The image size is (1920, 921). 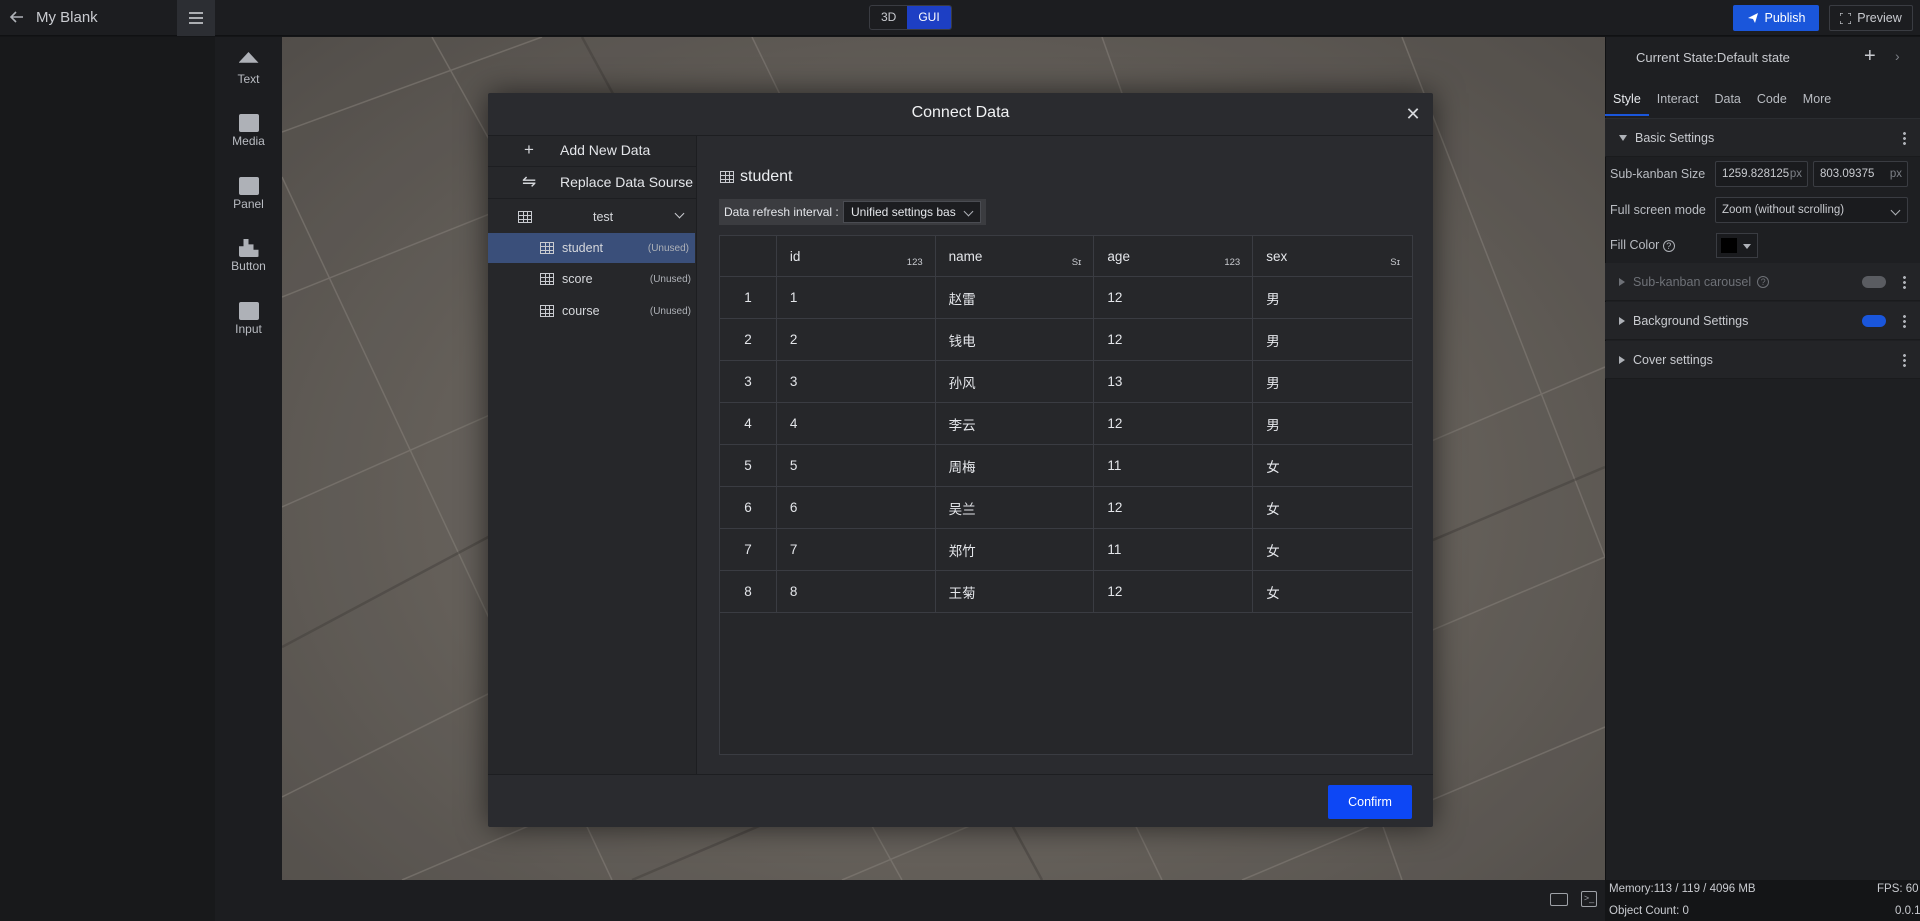 I want to click on row-number-cell: 1, so click(x=748, y=297).